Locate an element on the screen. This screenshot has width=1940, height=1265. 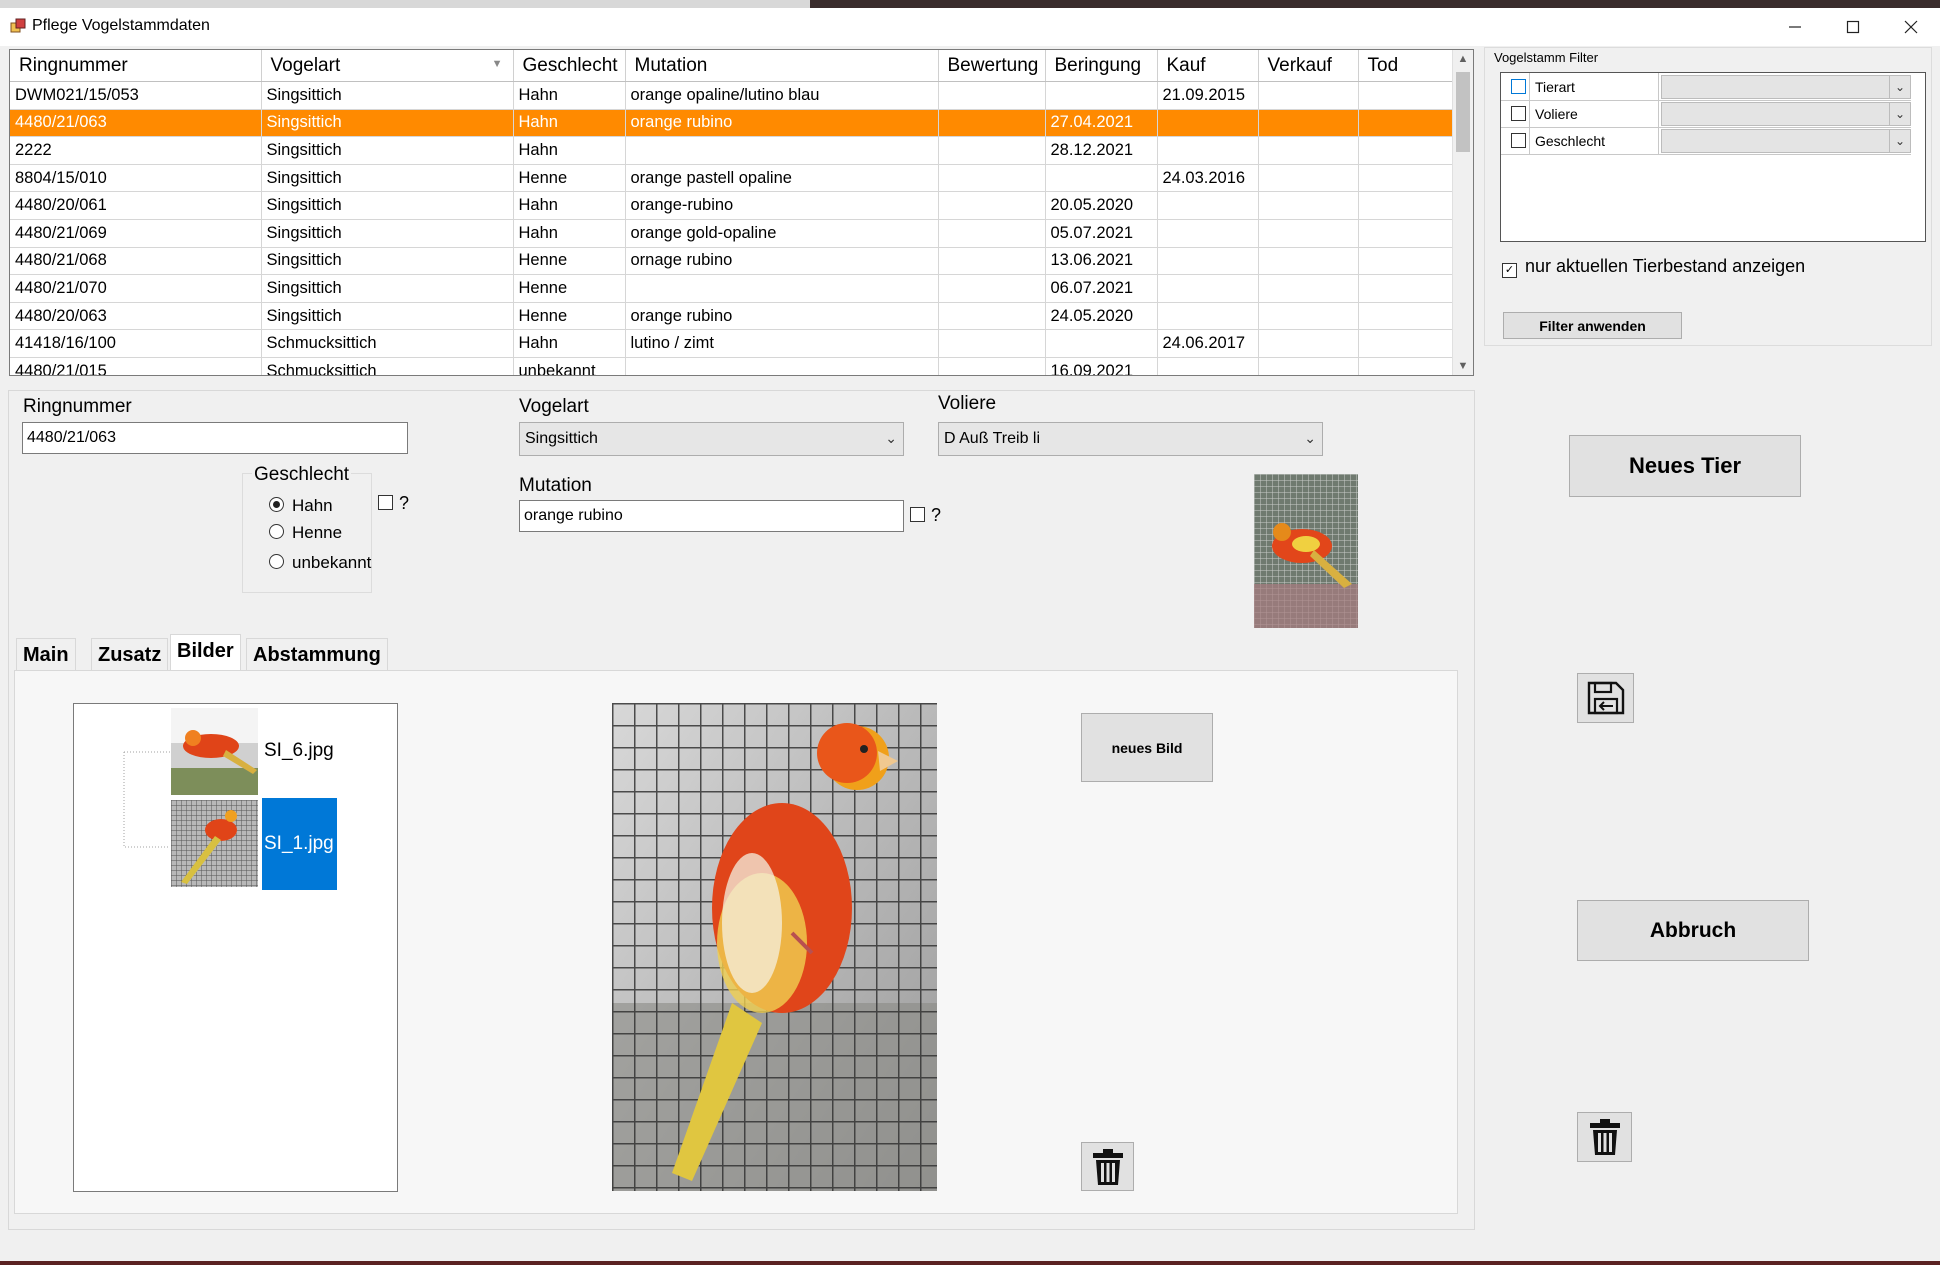
cancel-button: Abbruch is located at coordinates (1693, 930).